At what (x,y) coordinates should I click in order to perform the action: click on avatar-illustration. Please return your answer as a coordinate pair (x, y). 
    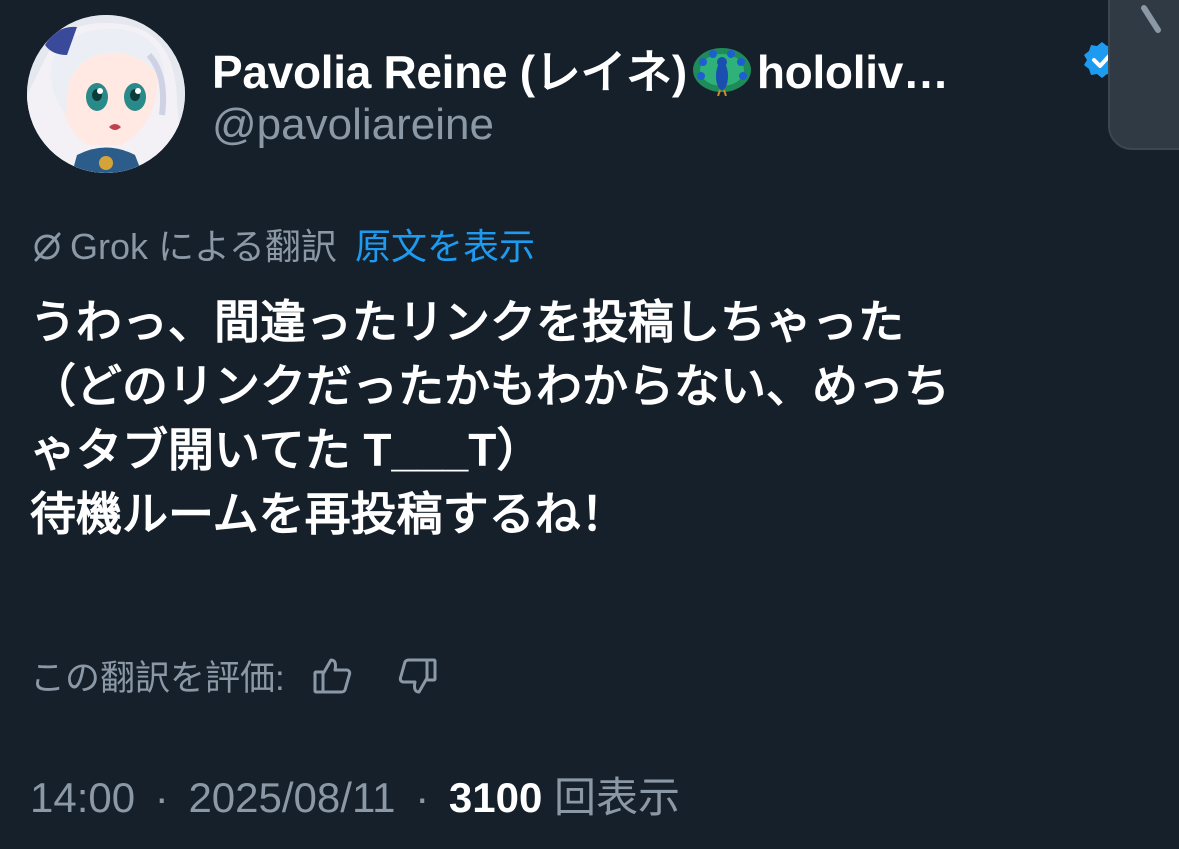
    Looking at the image, I should click on (106, 94).